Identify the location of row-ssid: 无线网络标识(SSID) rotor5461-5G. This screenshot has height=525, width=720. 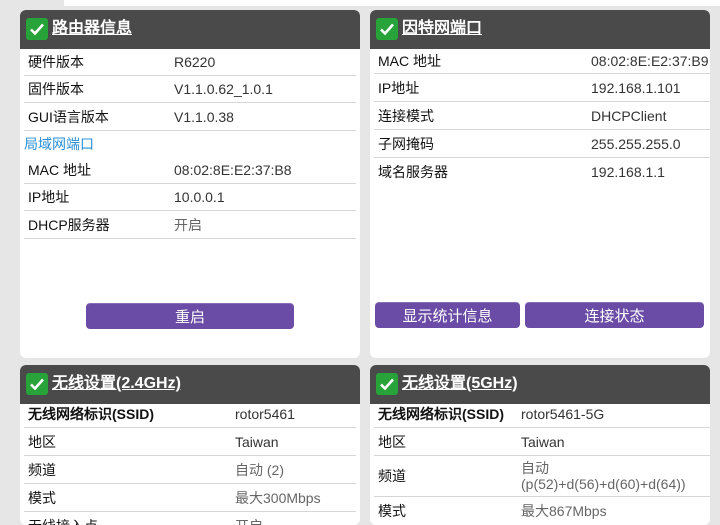
(542, 414).